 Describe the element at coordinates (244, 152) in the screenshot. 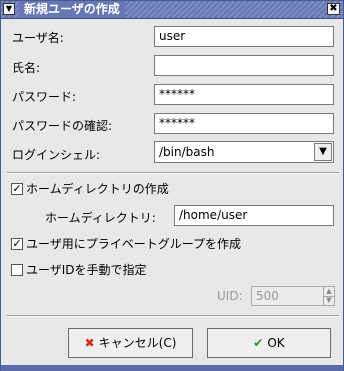

I see `login-shell-combo: /bin/bash ▼` at that location.